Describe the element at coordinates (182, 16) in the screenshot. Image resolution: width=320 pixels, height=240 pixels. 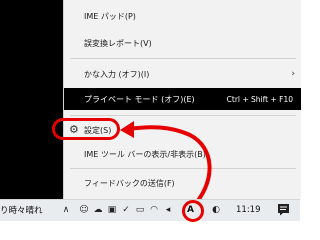
I see `menu-item-ime-pad: IME パッド(P)` at that location.